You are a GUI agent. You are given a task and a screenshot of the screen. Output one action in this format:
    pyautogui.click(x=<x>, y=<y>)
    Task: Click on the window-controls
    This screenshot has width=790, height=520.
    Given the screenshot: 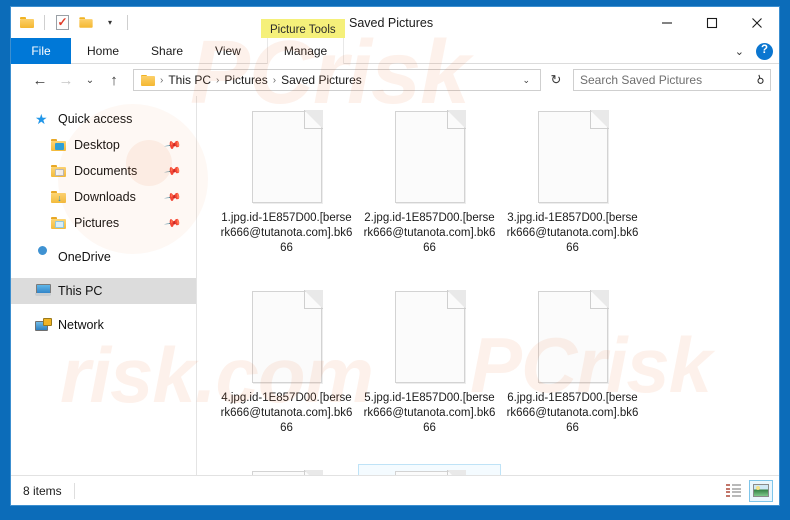 What is the action you would take?
    pyautogui.click(x=711, y=22)
    